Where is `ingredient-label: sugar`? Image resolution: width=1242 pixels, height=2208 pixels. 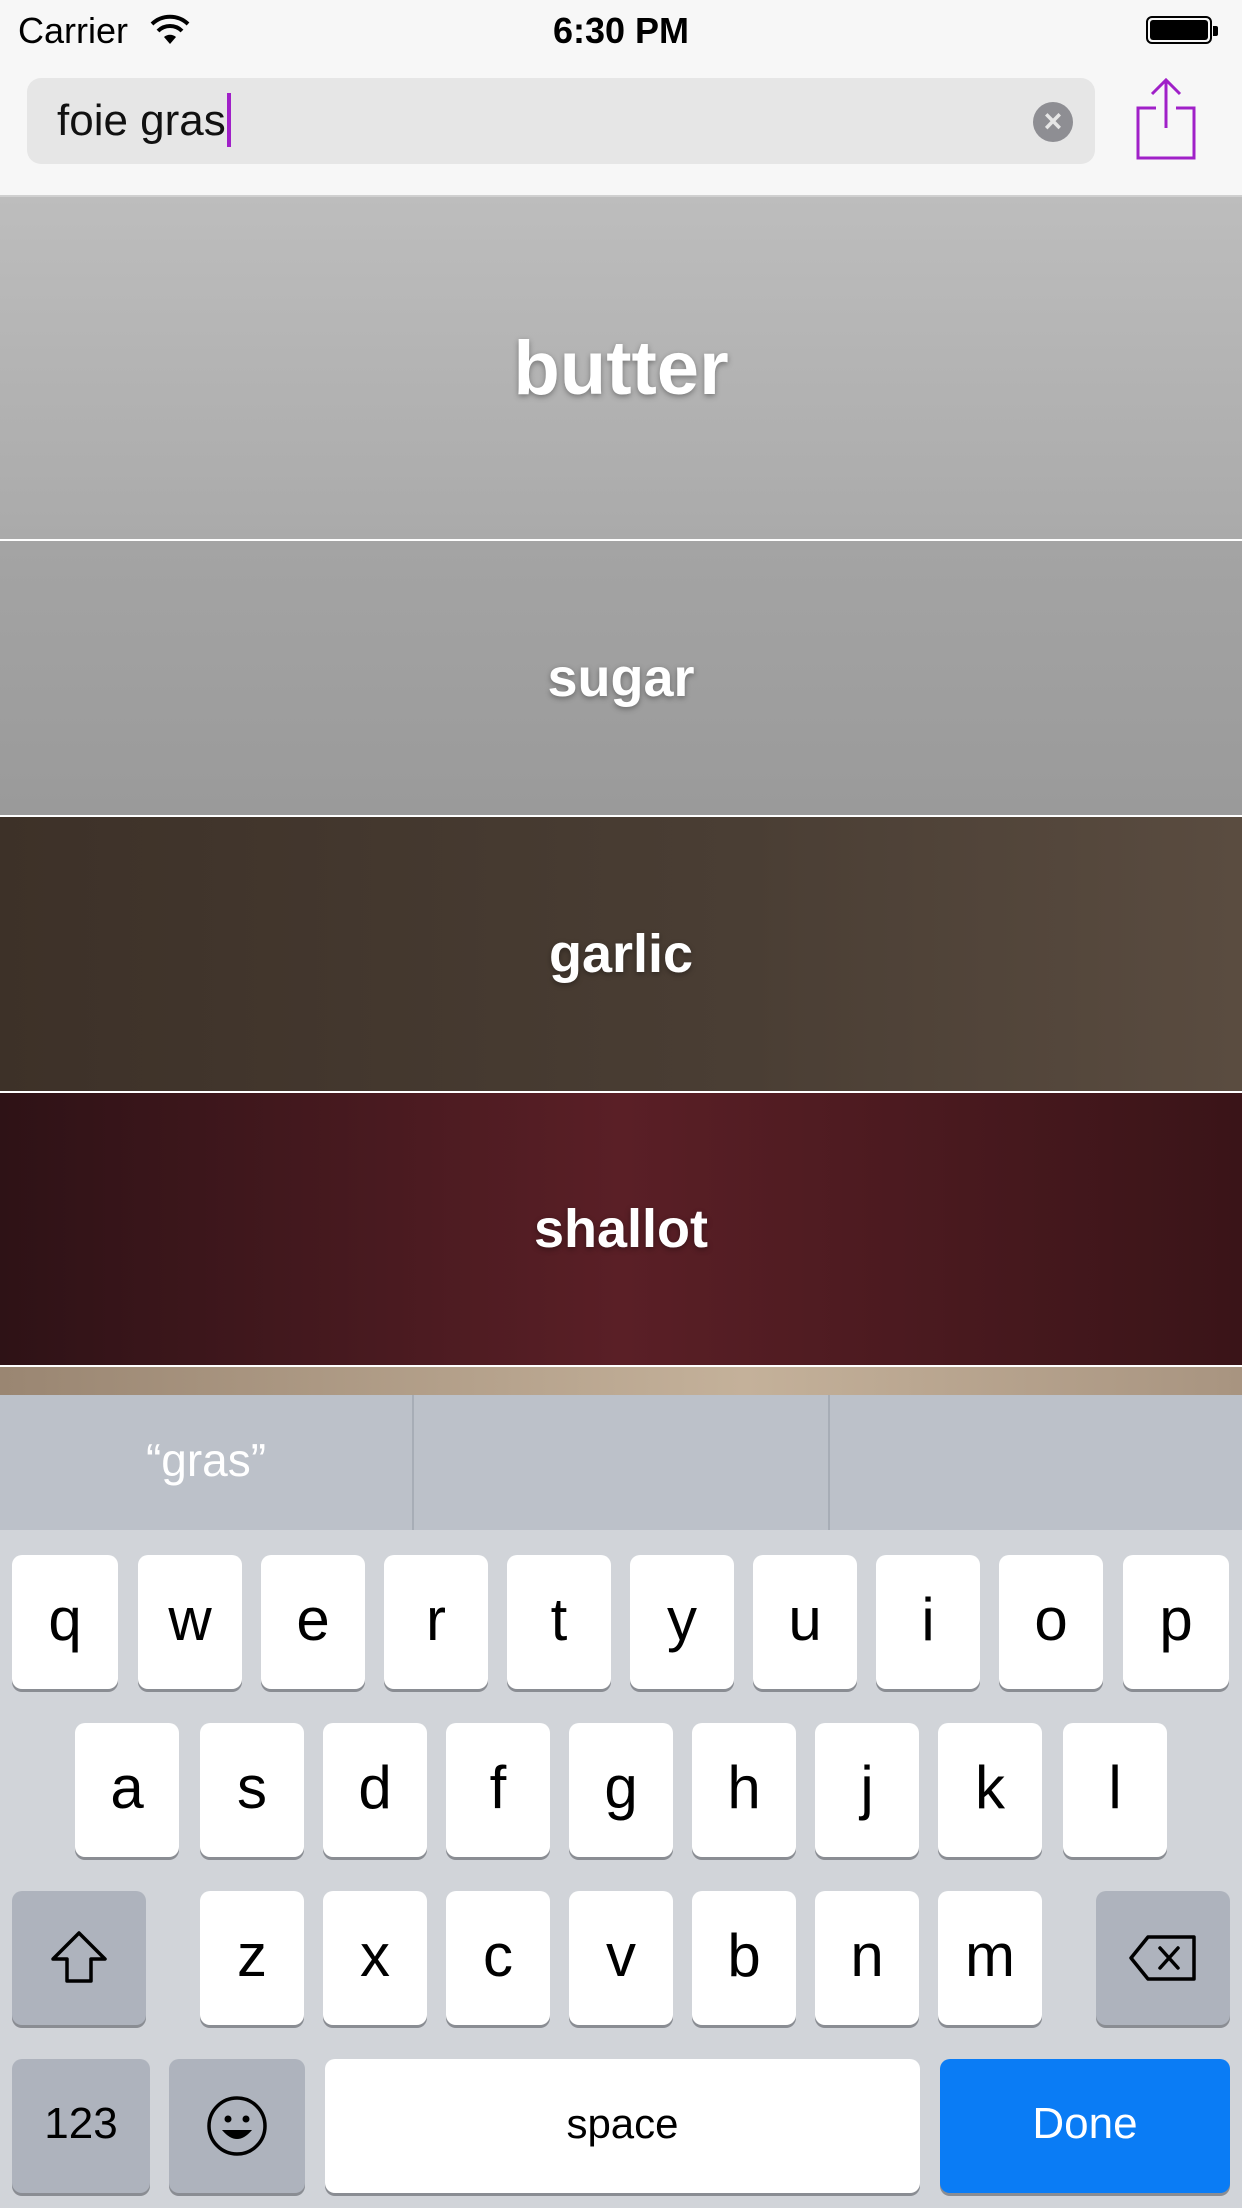 ingredient-label: sugar is located at coordinates (621, 678).